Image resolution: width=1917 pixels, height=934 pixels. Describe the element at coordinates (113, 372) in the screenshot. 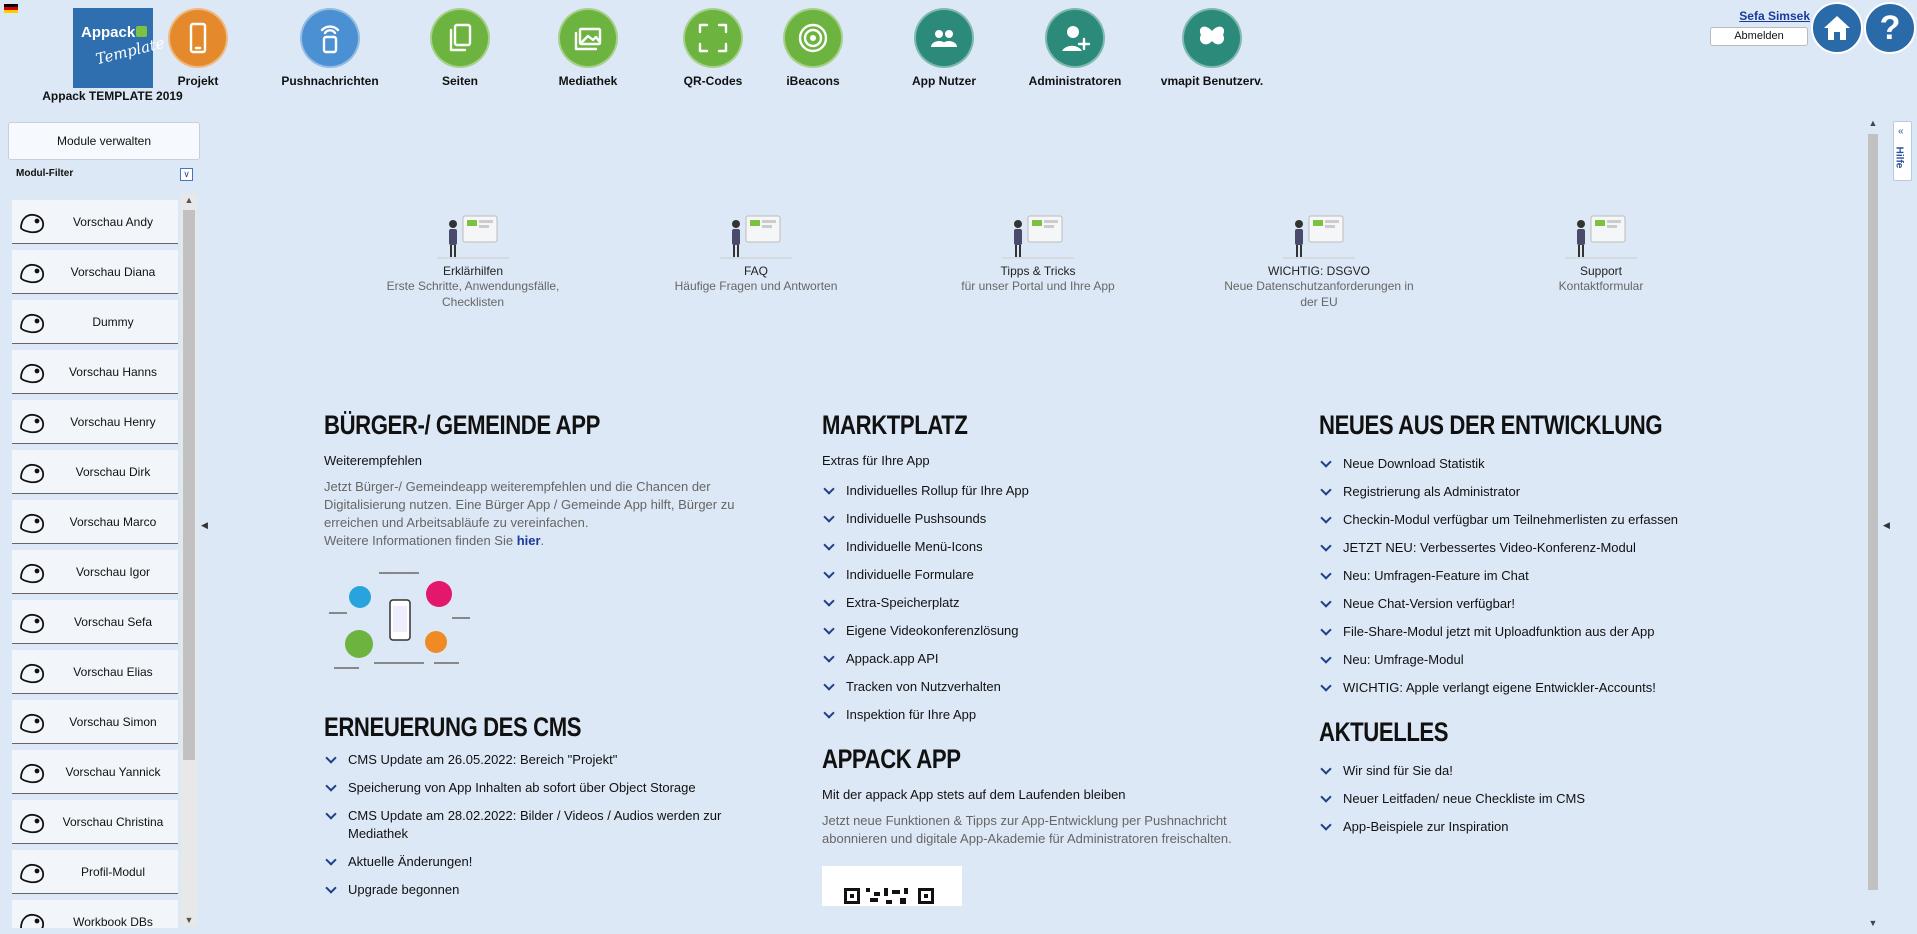

I see `module-label: Vorschau Hanns` at that location.